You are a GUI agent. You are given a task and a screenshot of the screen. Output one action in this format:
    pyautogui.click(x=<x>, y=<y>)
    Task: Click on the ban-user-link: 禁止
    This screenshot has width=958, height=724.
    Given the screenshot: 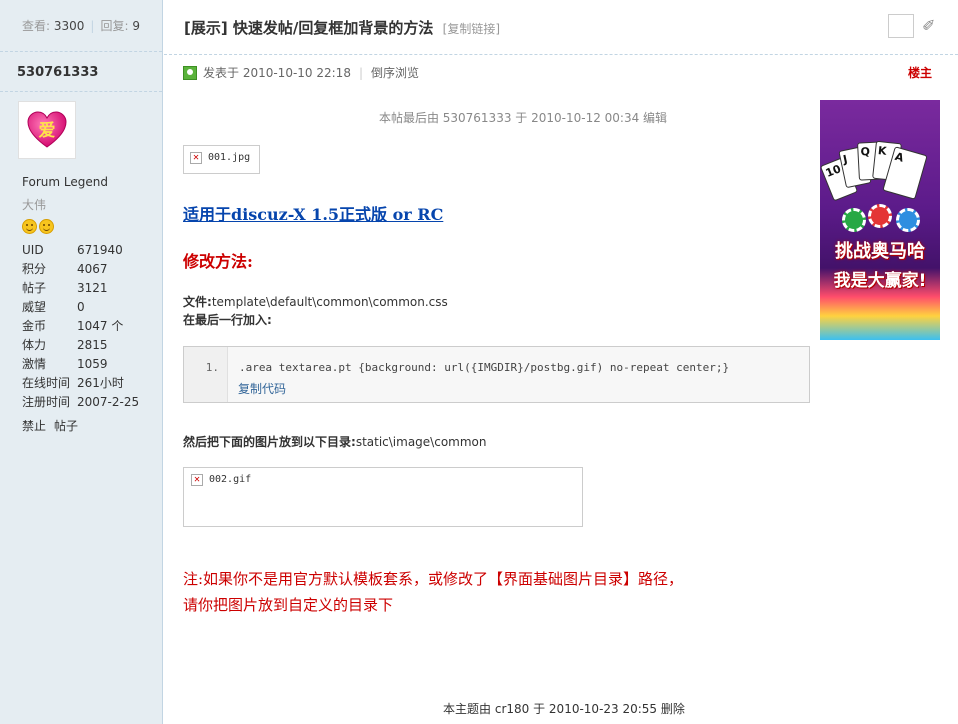 What is the action you would take?
    pyautogui.click(x=34, y=426)
    